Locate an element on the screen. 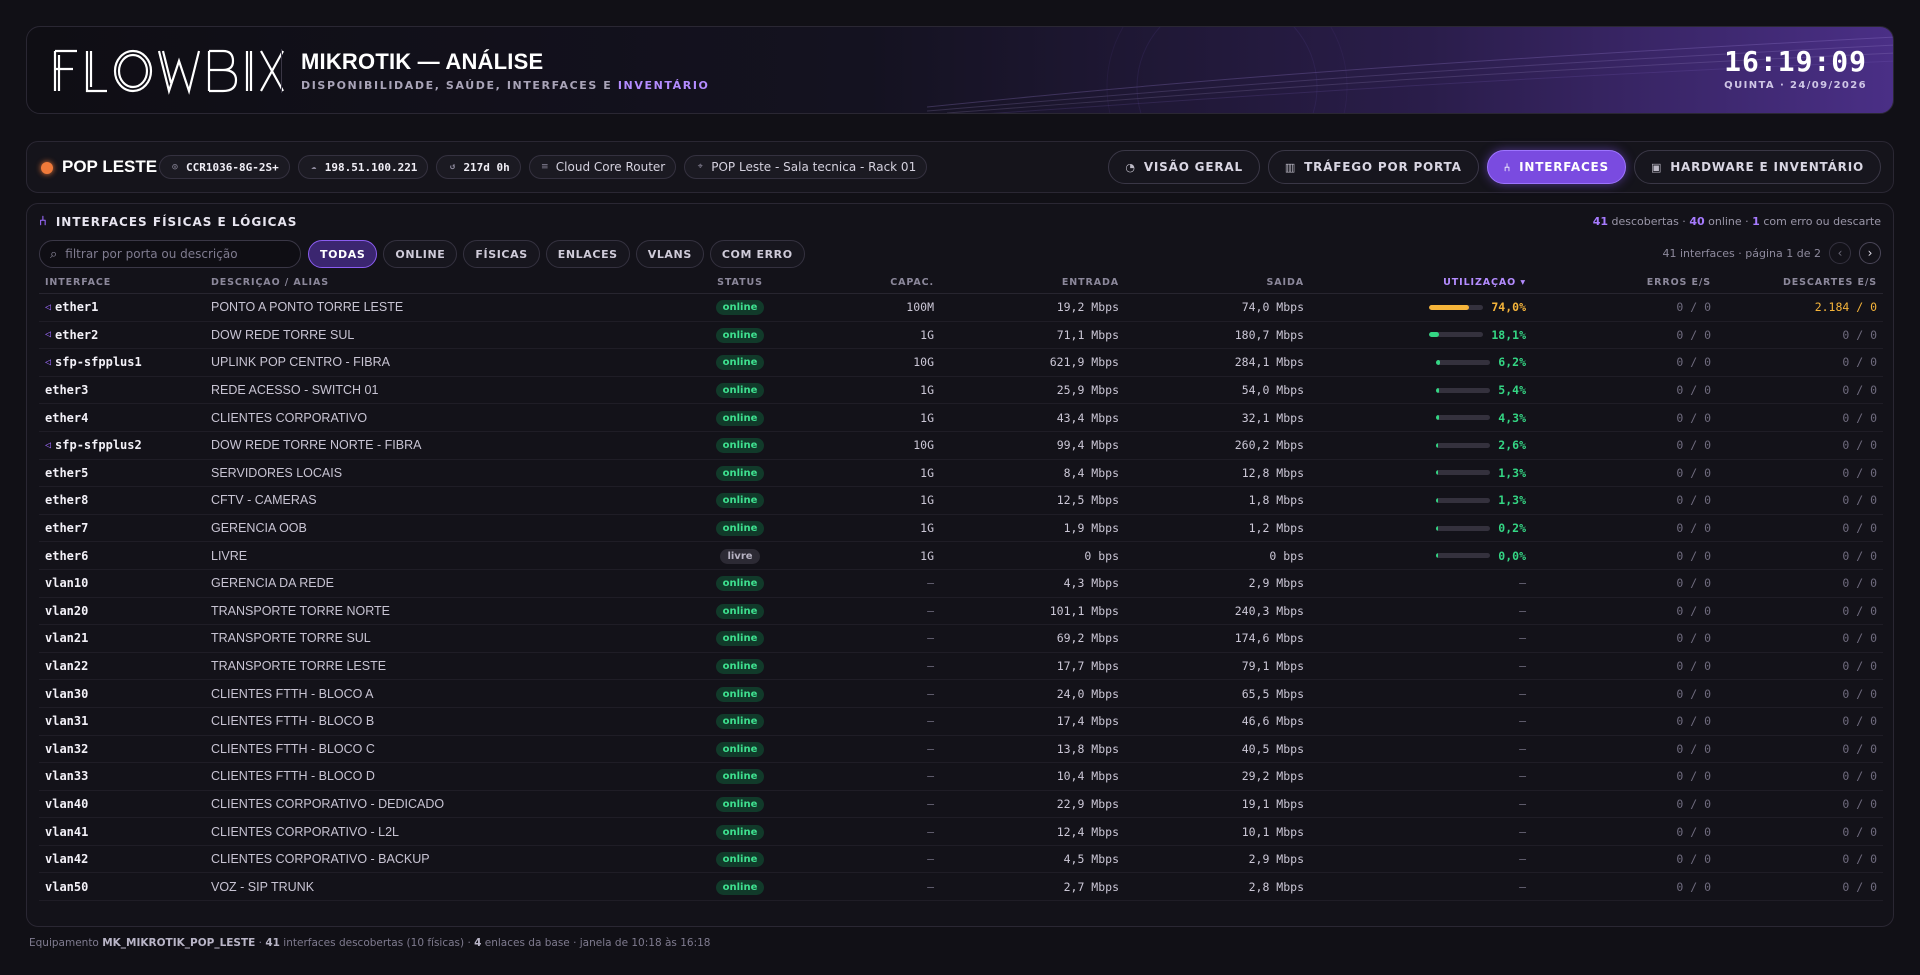 The image size is (1920, 975). interface-cell: vlan50 is located at coordinates (122, 887).